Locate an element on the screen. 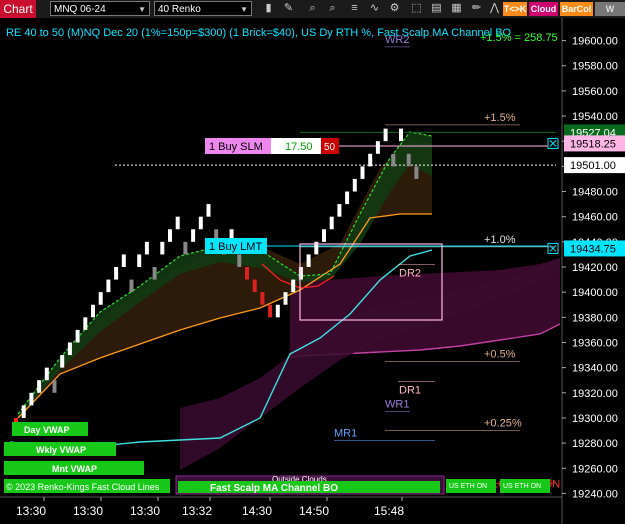 The width and height of the screenshot is (625, 524). price-tick-label: 19280.00 is located at coordinates (595, 444).